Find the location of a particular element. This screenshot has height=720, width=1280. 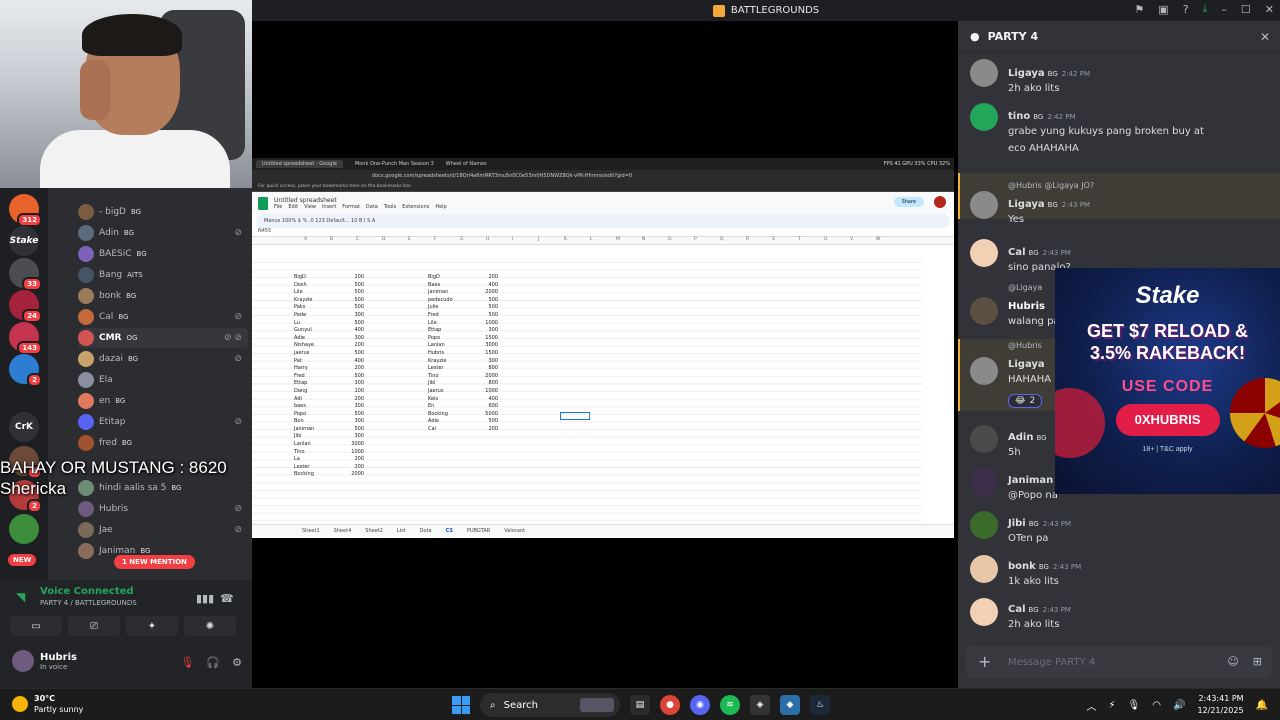

column-header: S is located at coordinates (773, 239).